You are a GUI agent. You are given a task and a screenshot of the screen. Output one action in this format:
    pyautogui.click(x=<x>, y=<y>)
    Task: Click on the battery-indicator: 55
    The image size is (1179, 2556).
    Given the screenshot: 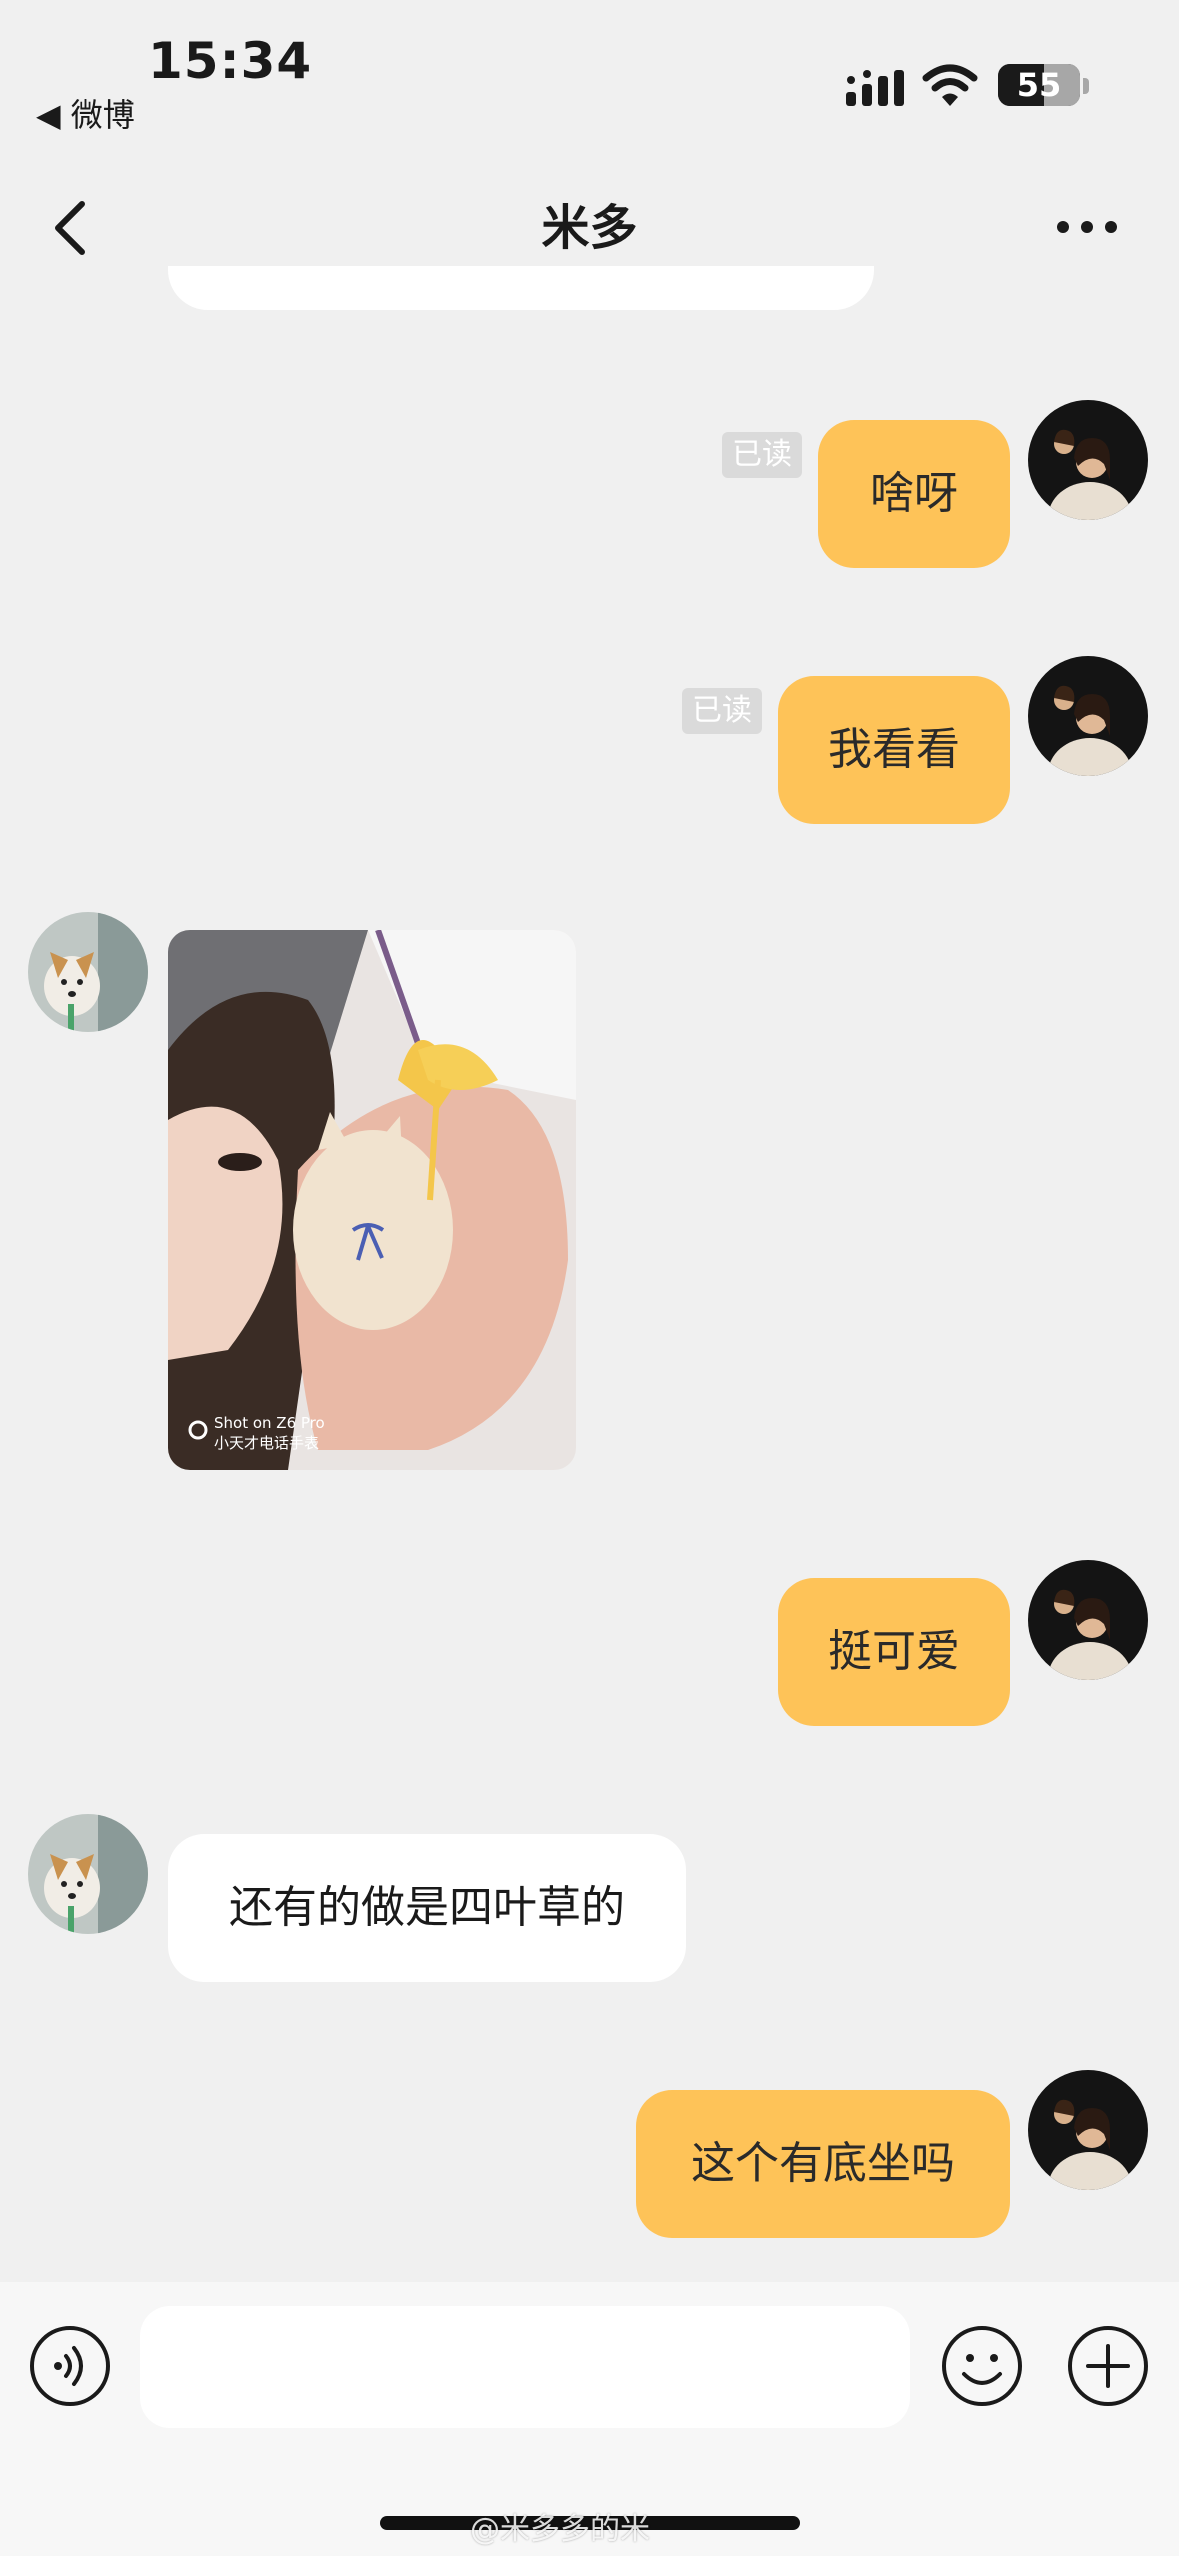 What is the action you would take?
    pyautogui.click(x=1039, y=85)
    